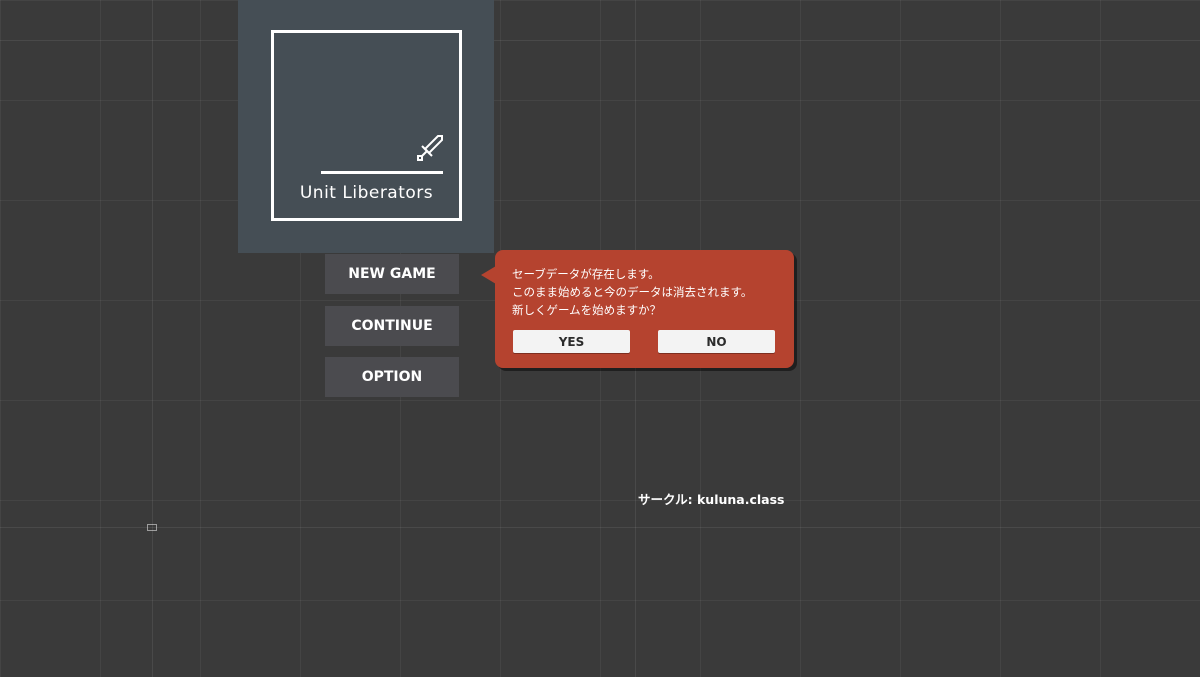 This screenshot has width=1200, height=677. What do you see at coordinates (152, 527) in the screenshot?
I see `editor-marker` at bounding box center [152, 527].